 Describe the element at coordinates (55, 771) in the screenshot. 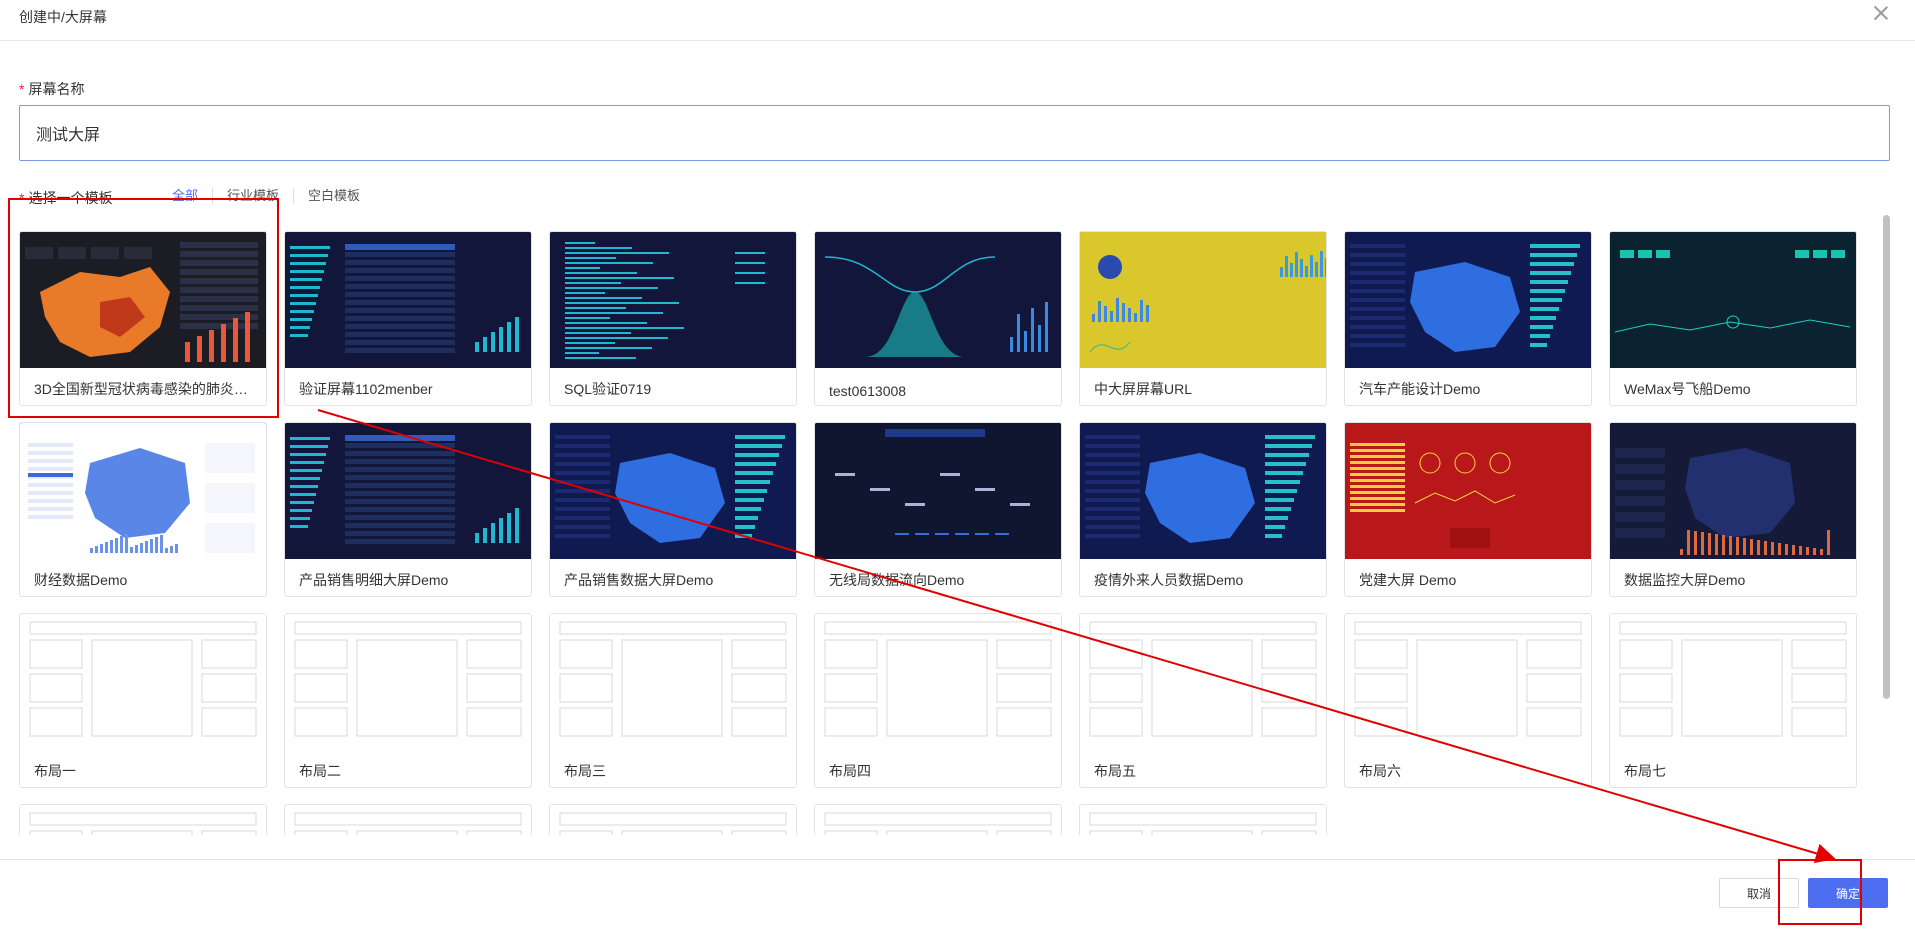

I see `template-name: 布局一` at that location.